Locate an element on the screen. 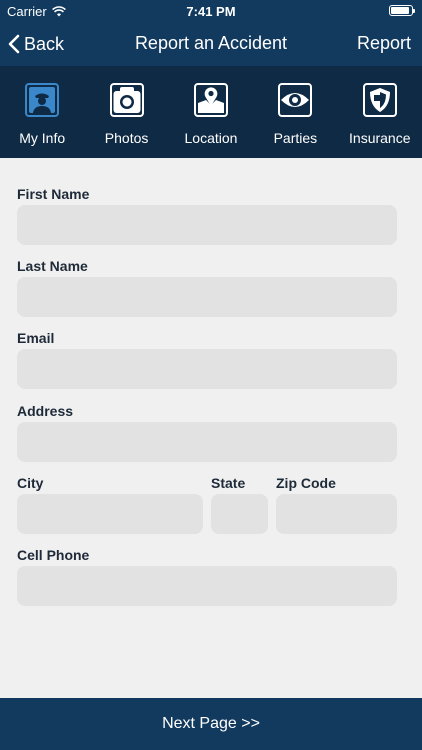 Image resolution: width=422 pixels, height=750 pixels. cell-phone-field is located at coordinates (207, 586).